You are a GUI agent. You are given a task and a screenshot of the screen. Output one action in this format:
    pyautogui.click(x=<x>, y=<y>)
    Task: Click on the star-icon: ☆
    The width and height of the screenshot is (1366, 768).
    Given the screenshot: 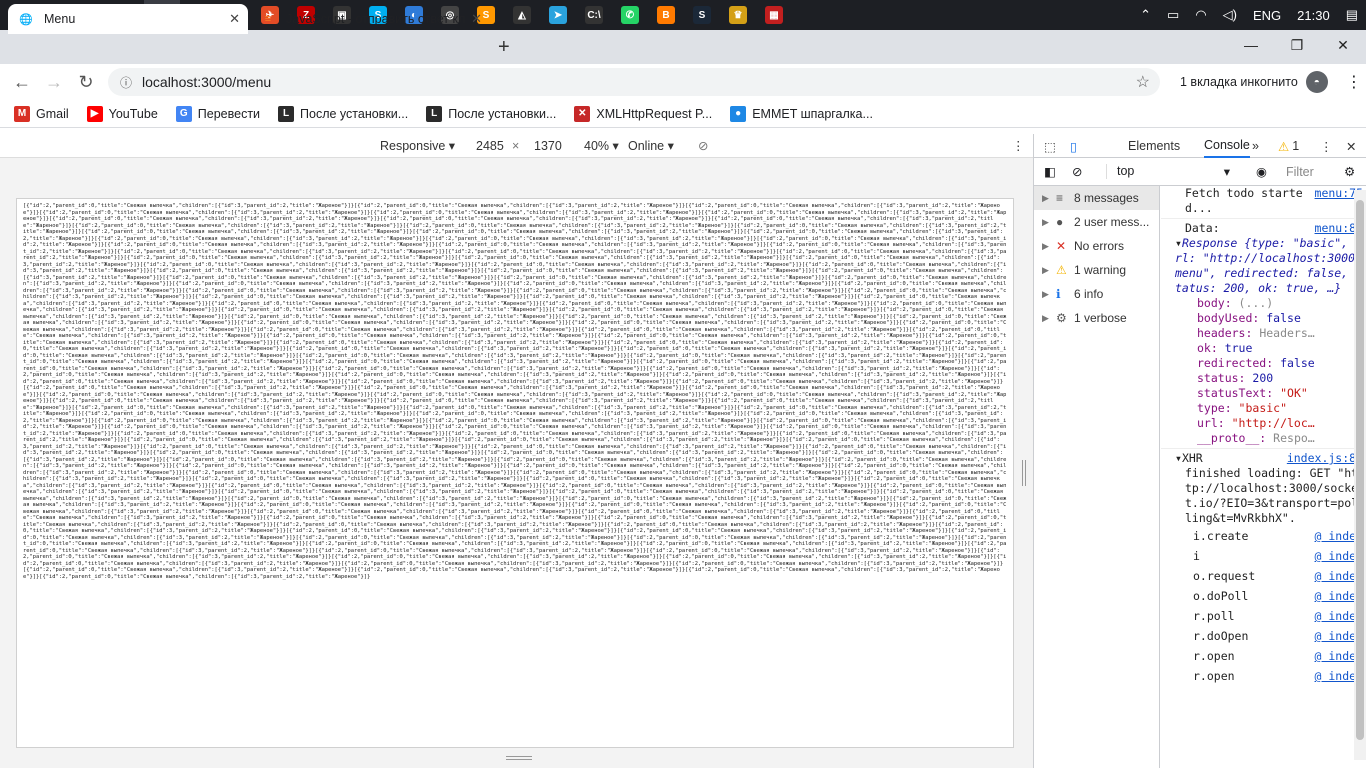 What is the action you would take?
    pyautogui.click(x=1143, y=82)
    